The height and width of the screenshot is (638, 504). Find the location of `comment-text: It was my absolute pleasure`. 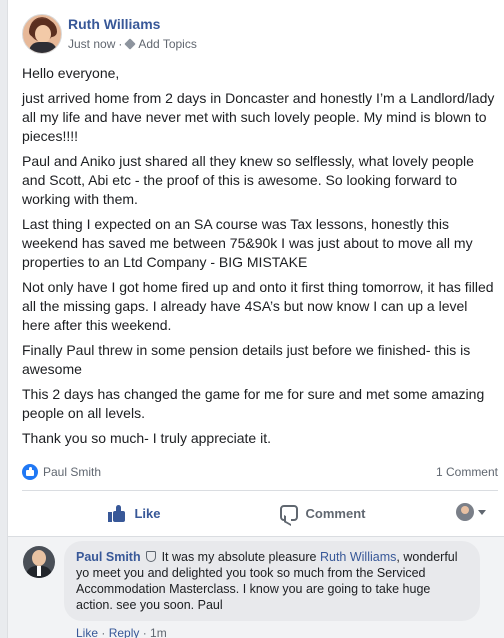

comment-text: It was my absolute pleasure is located at coordinates (240, 557).